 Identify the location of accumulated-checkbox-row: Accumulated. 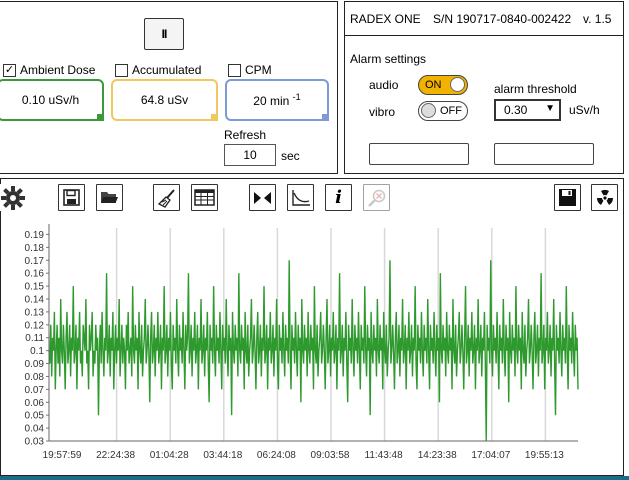
(158, 70).